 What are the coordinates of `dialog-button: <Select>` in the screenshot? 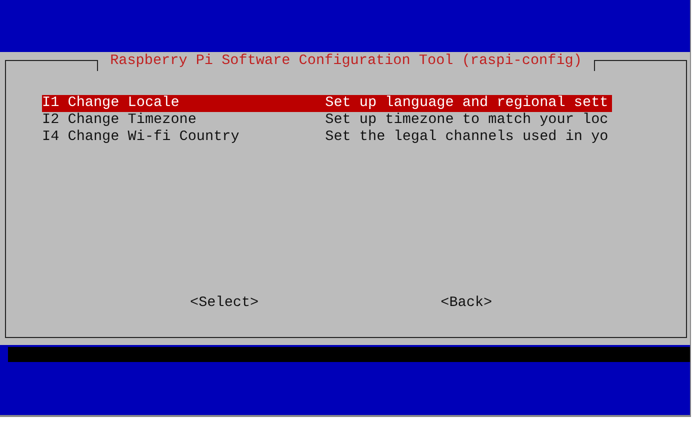 It's located at (224, 303).